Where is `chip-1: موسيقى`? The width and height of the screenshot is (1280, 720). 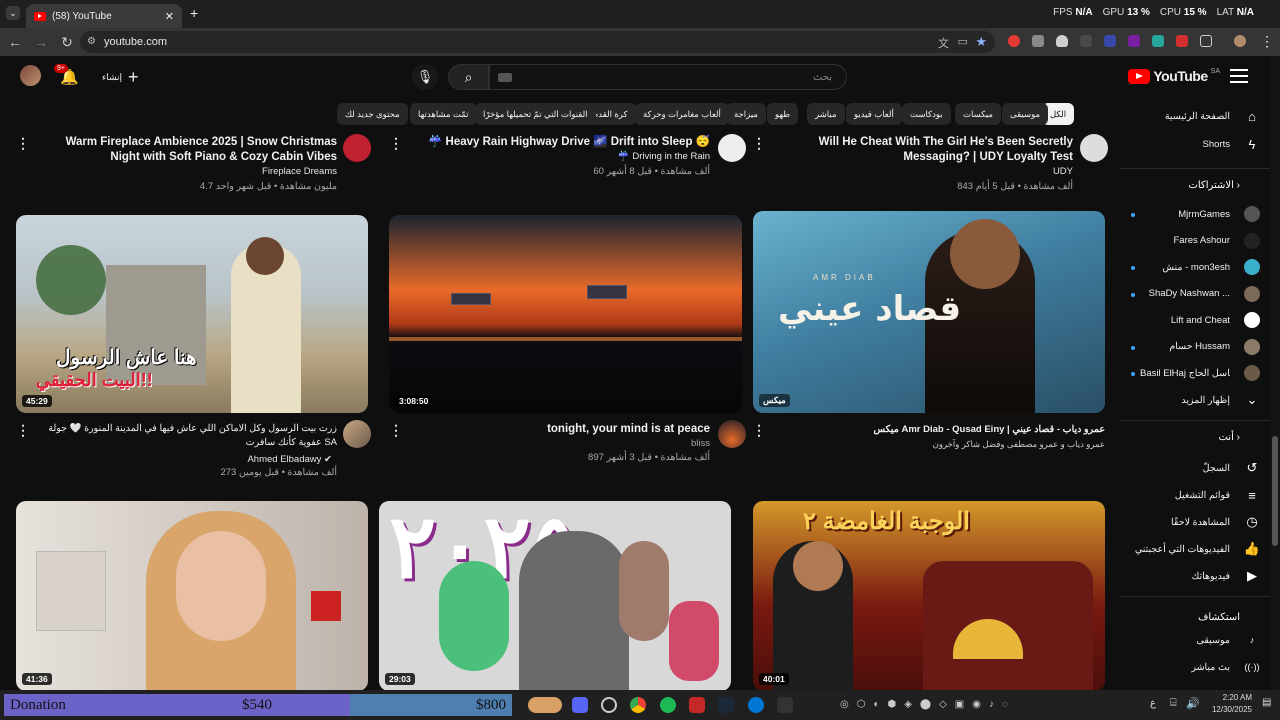
chip-1: موسيقى is located at coordinates (1025, 114).